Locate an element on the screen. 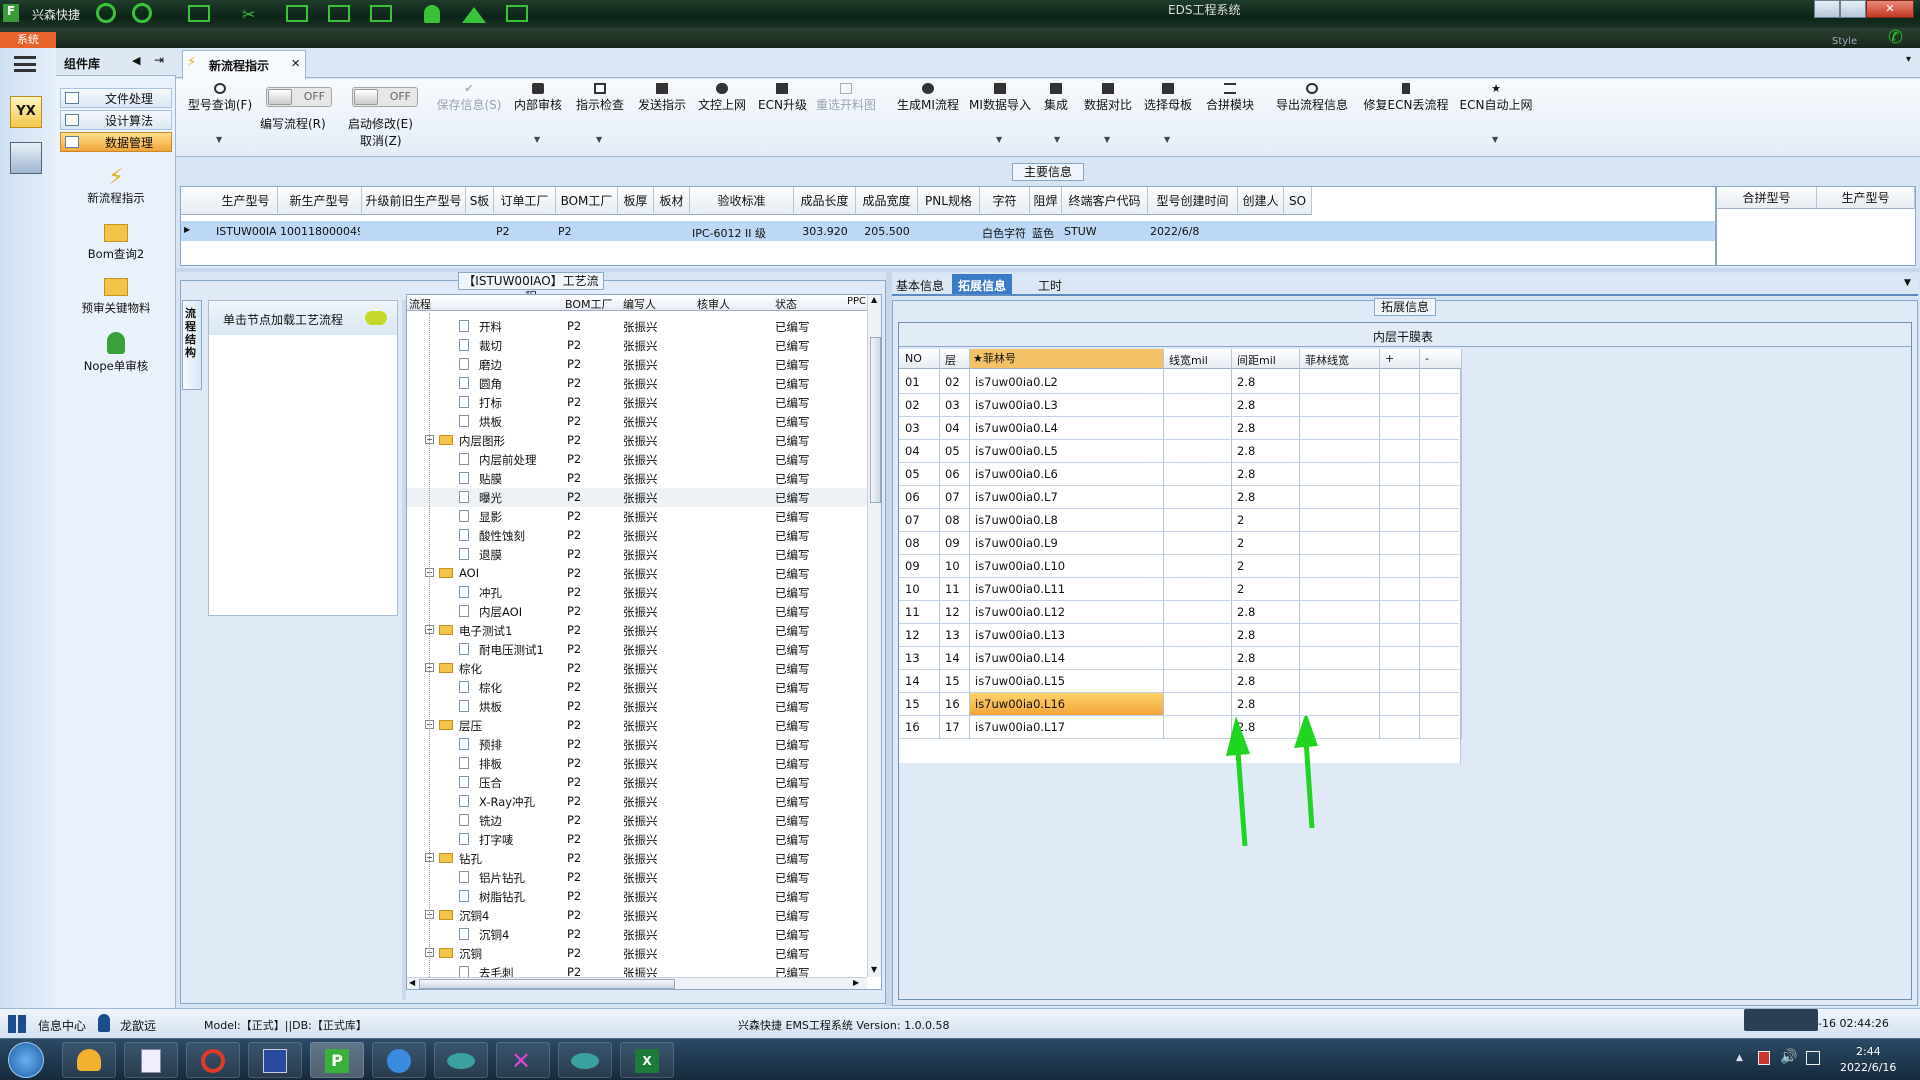 The width and height of the screenshot is (1920, 1080). tree-row: 内层前处理 P2 张振兴 已编写 is located at coordinates (644, 459).